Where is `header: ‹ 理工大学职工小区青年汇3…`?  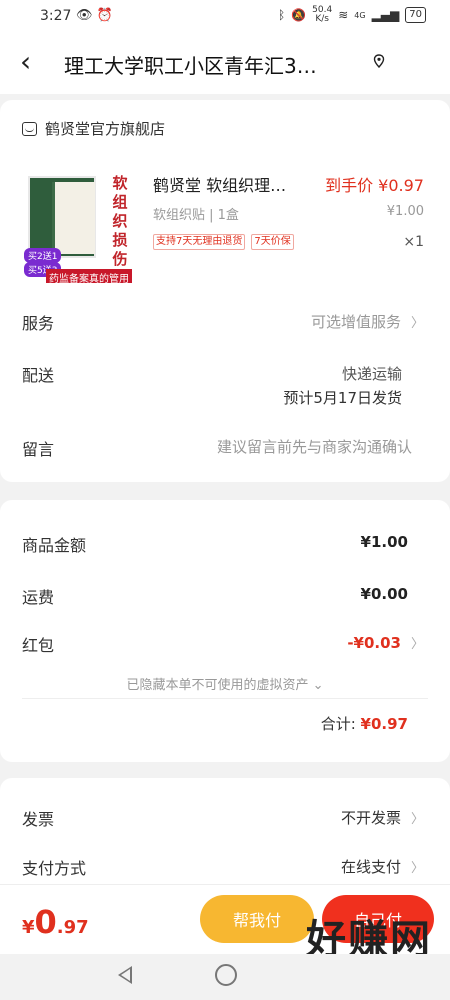
header: ‹ 理工大学职工小区青年汇3… is located at coordinates (225, 64).